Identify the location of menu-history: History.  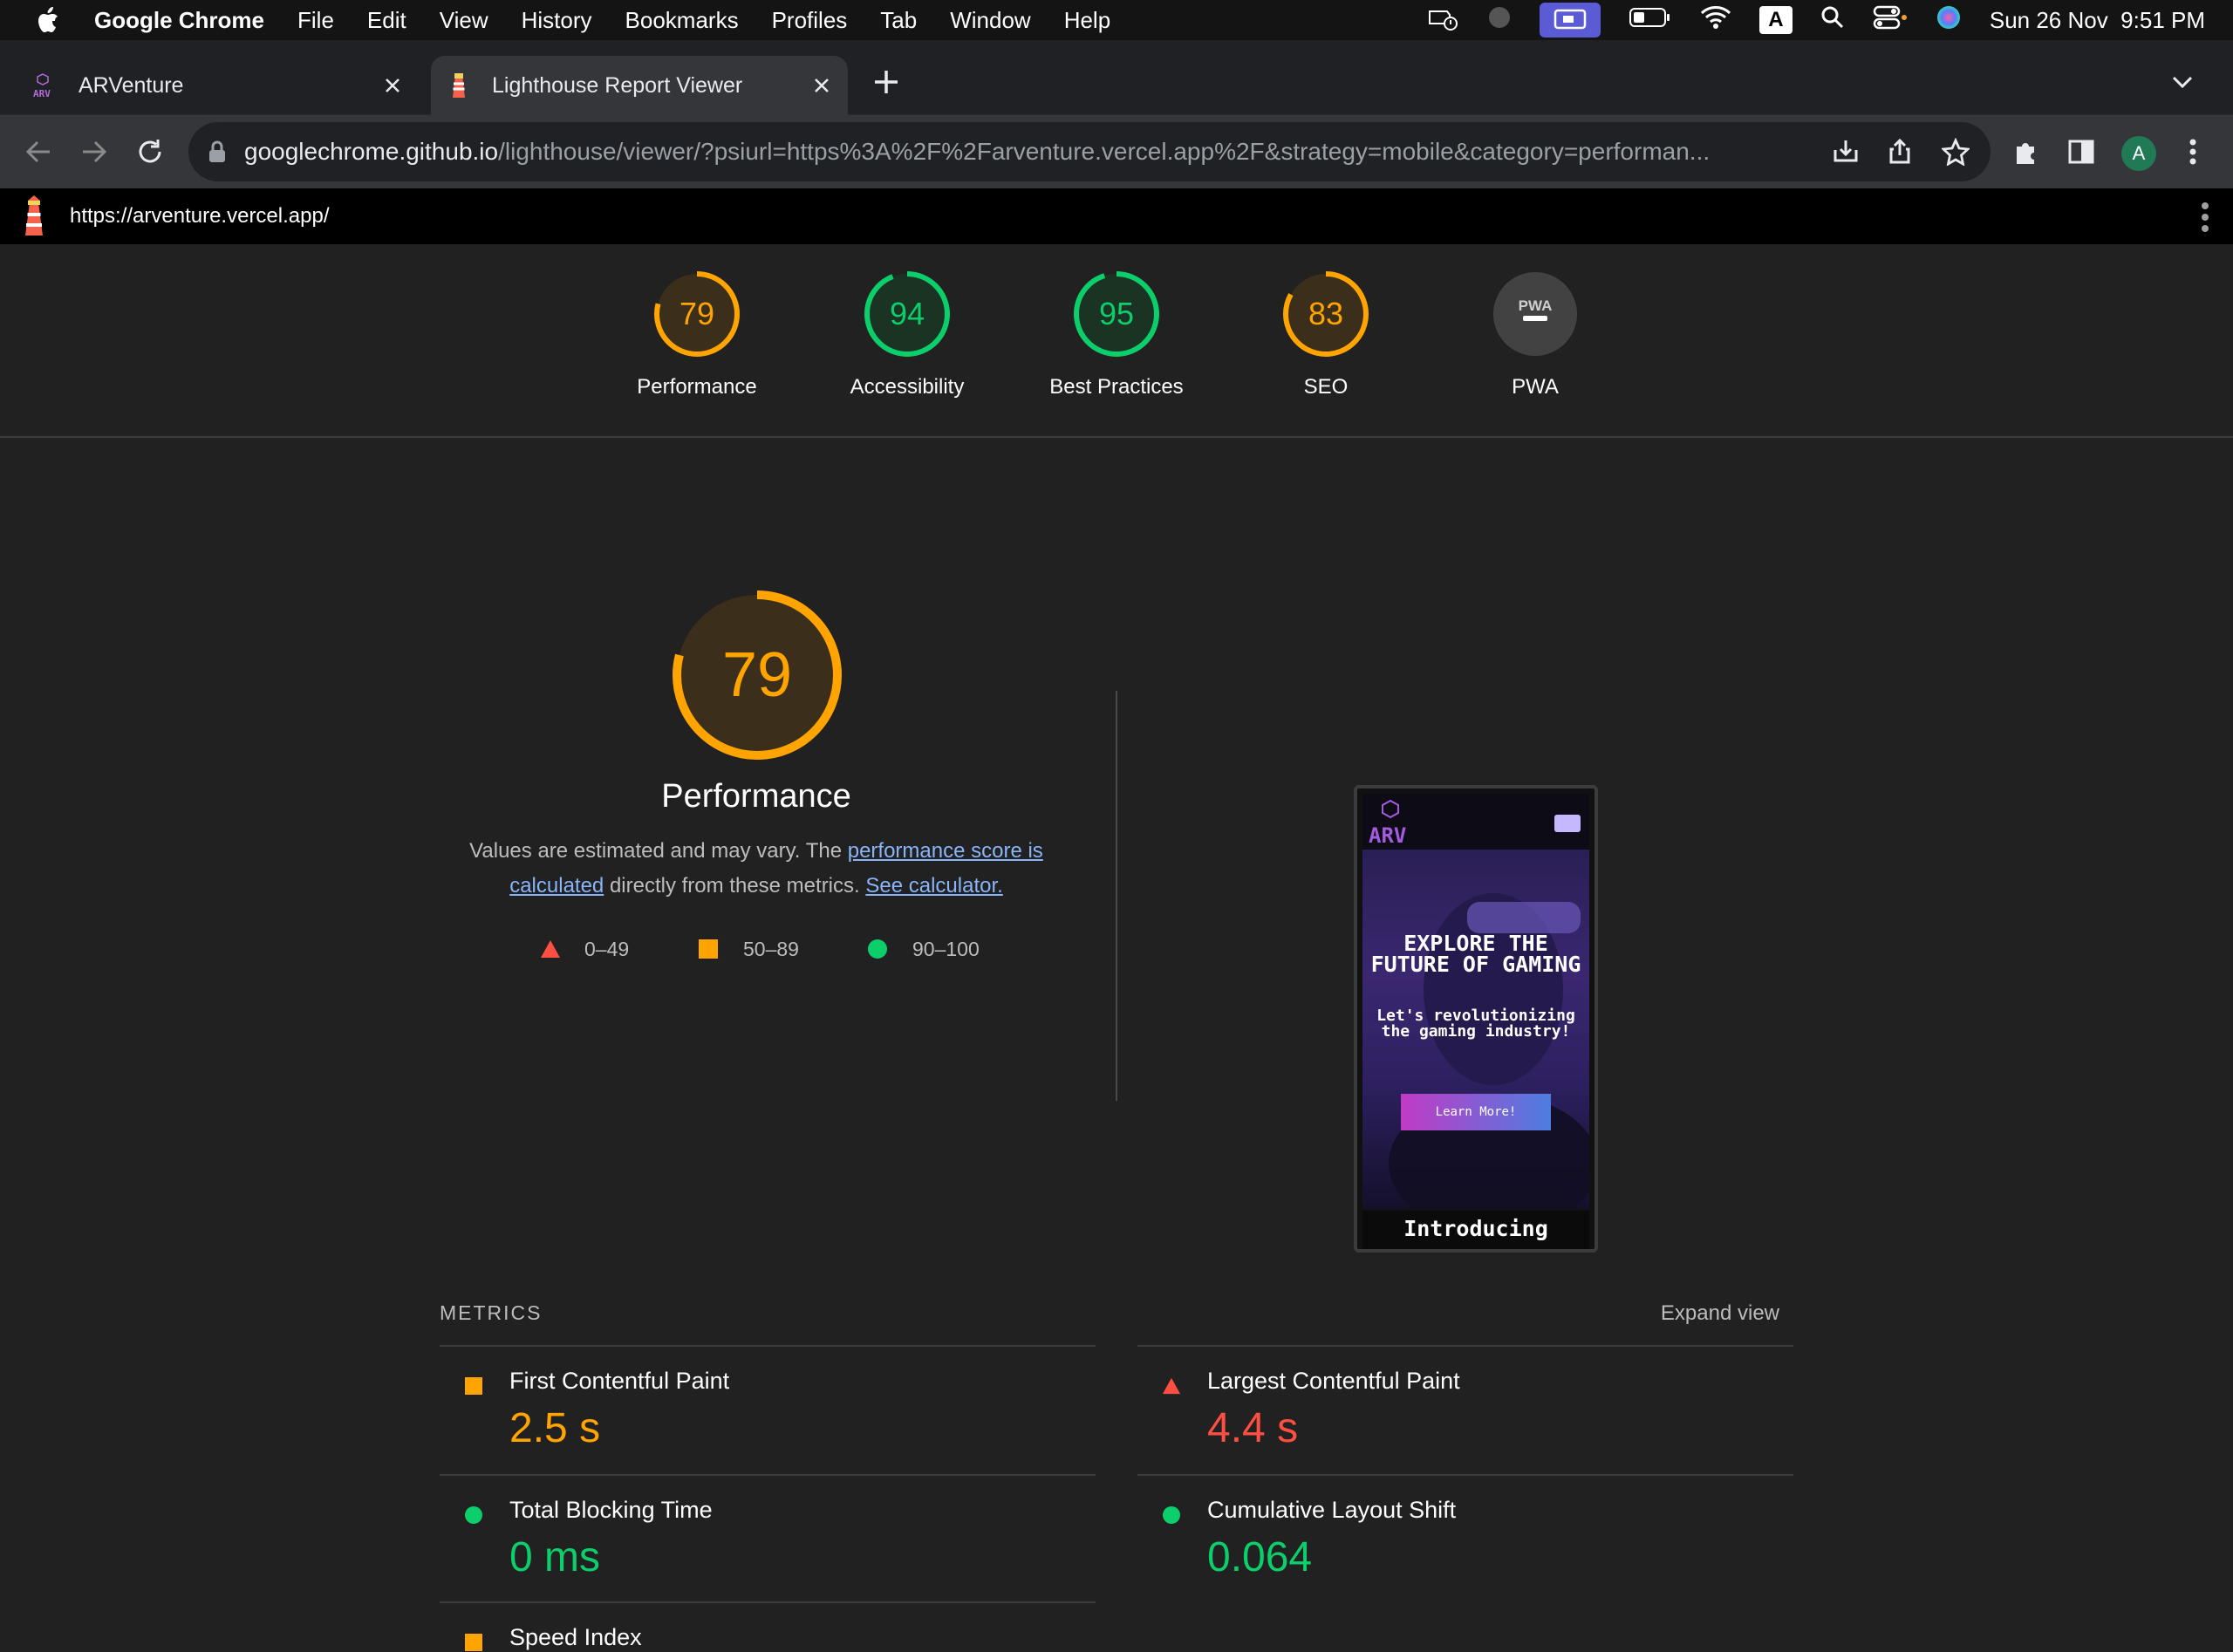
(557, 20).